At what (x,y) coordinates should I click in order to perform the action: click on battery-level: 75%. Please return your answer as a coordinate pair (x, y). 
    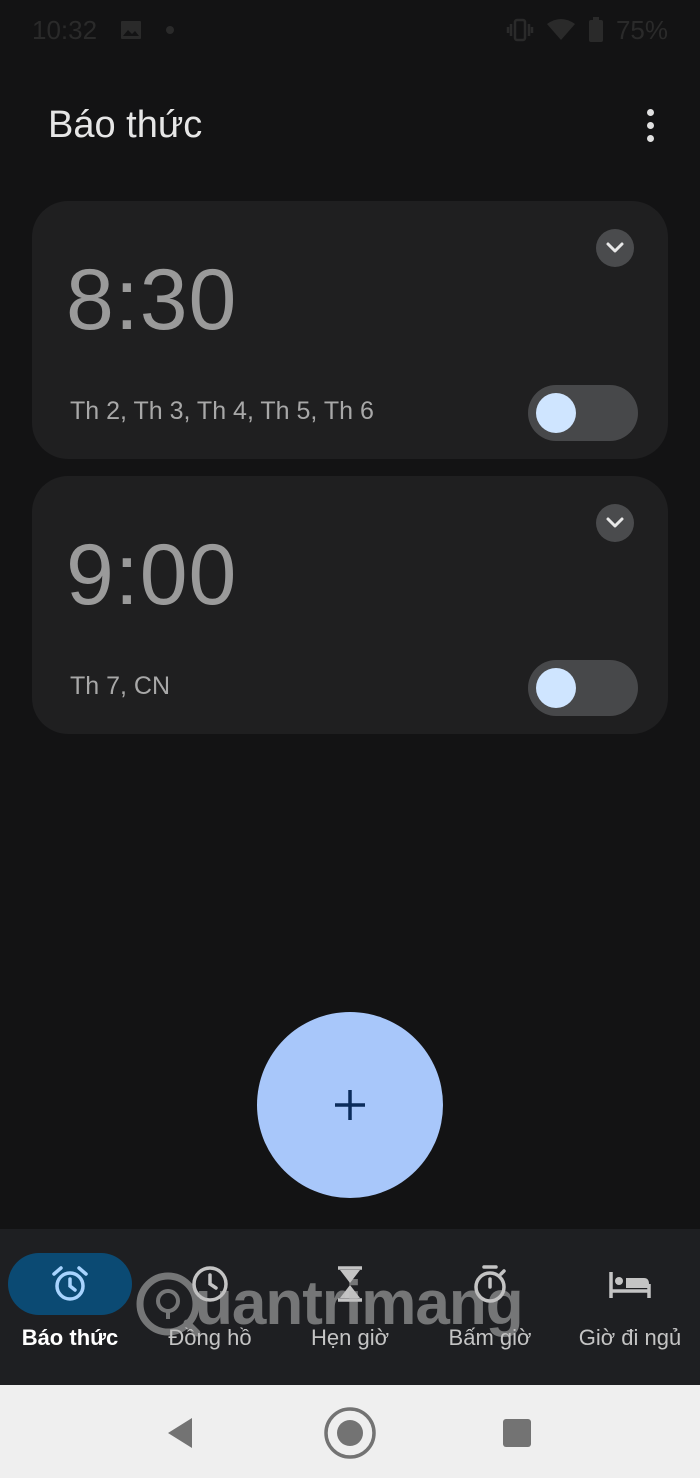
    Looking at the image, I should click on (641, 29).